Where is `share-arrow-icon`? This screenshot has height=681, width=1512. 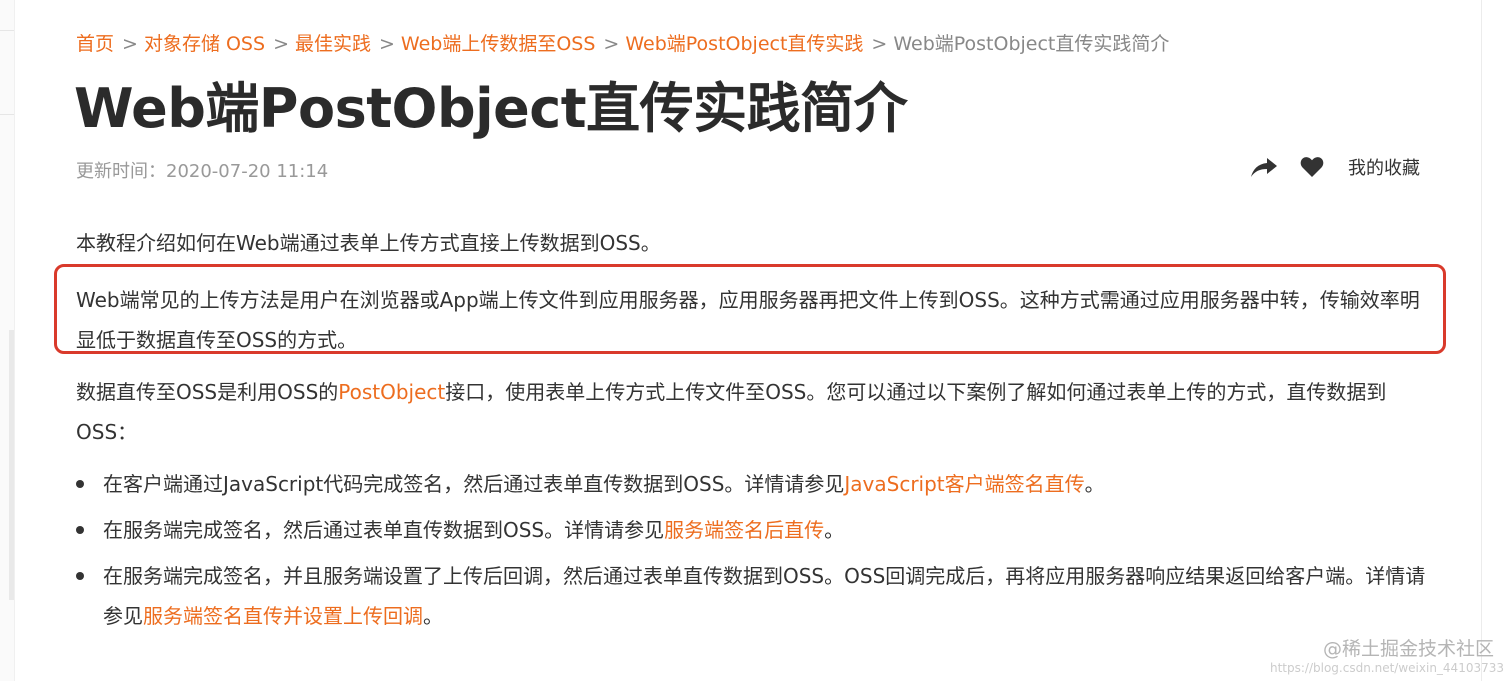
share-arrow-icon is located at coordinates (1264, 167).